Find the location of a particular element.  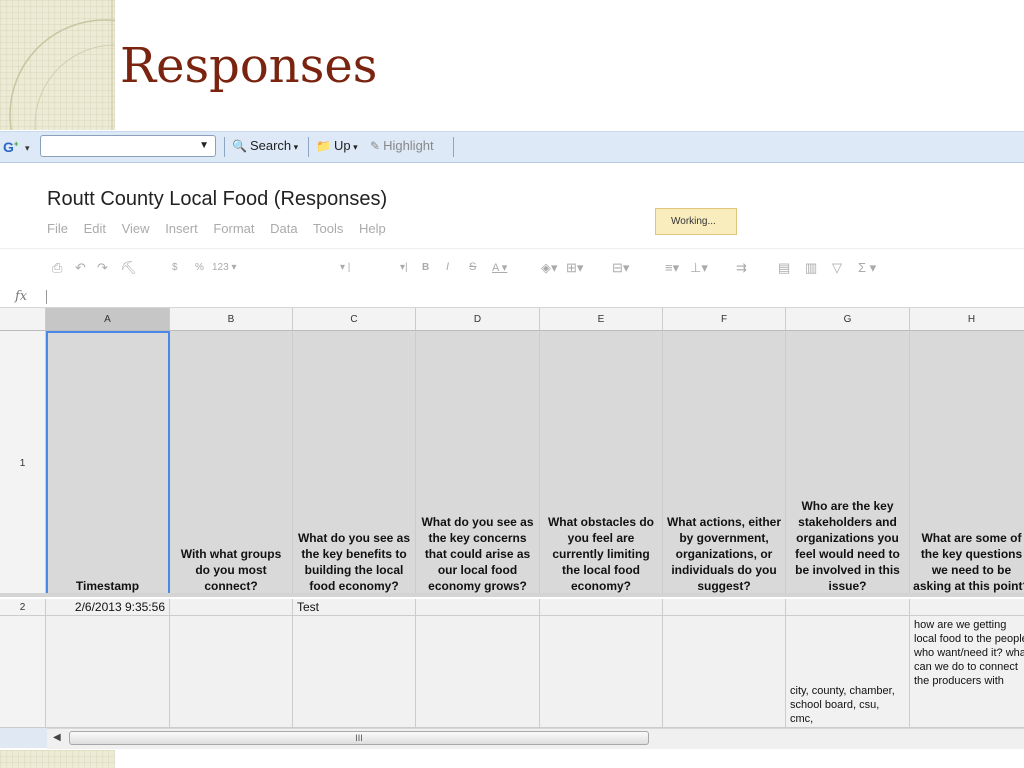

text-color-button: A ▾ is located at coordinates (499, 267).